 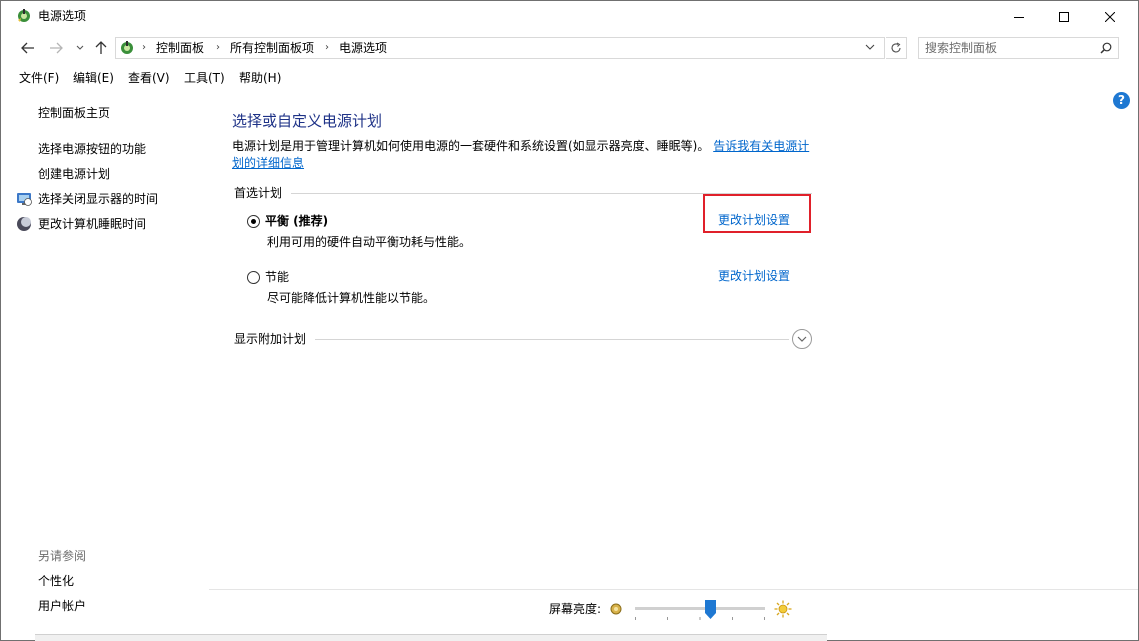 I want to click on close-icon, so click(x=1110, y=16).